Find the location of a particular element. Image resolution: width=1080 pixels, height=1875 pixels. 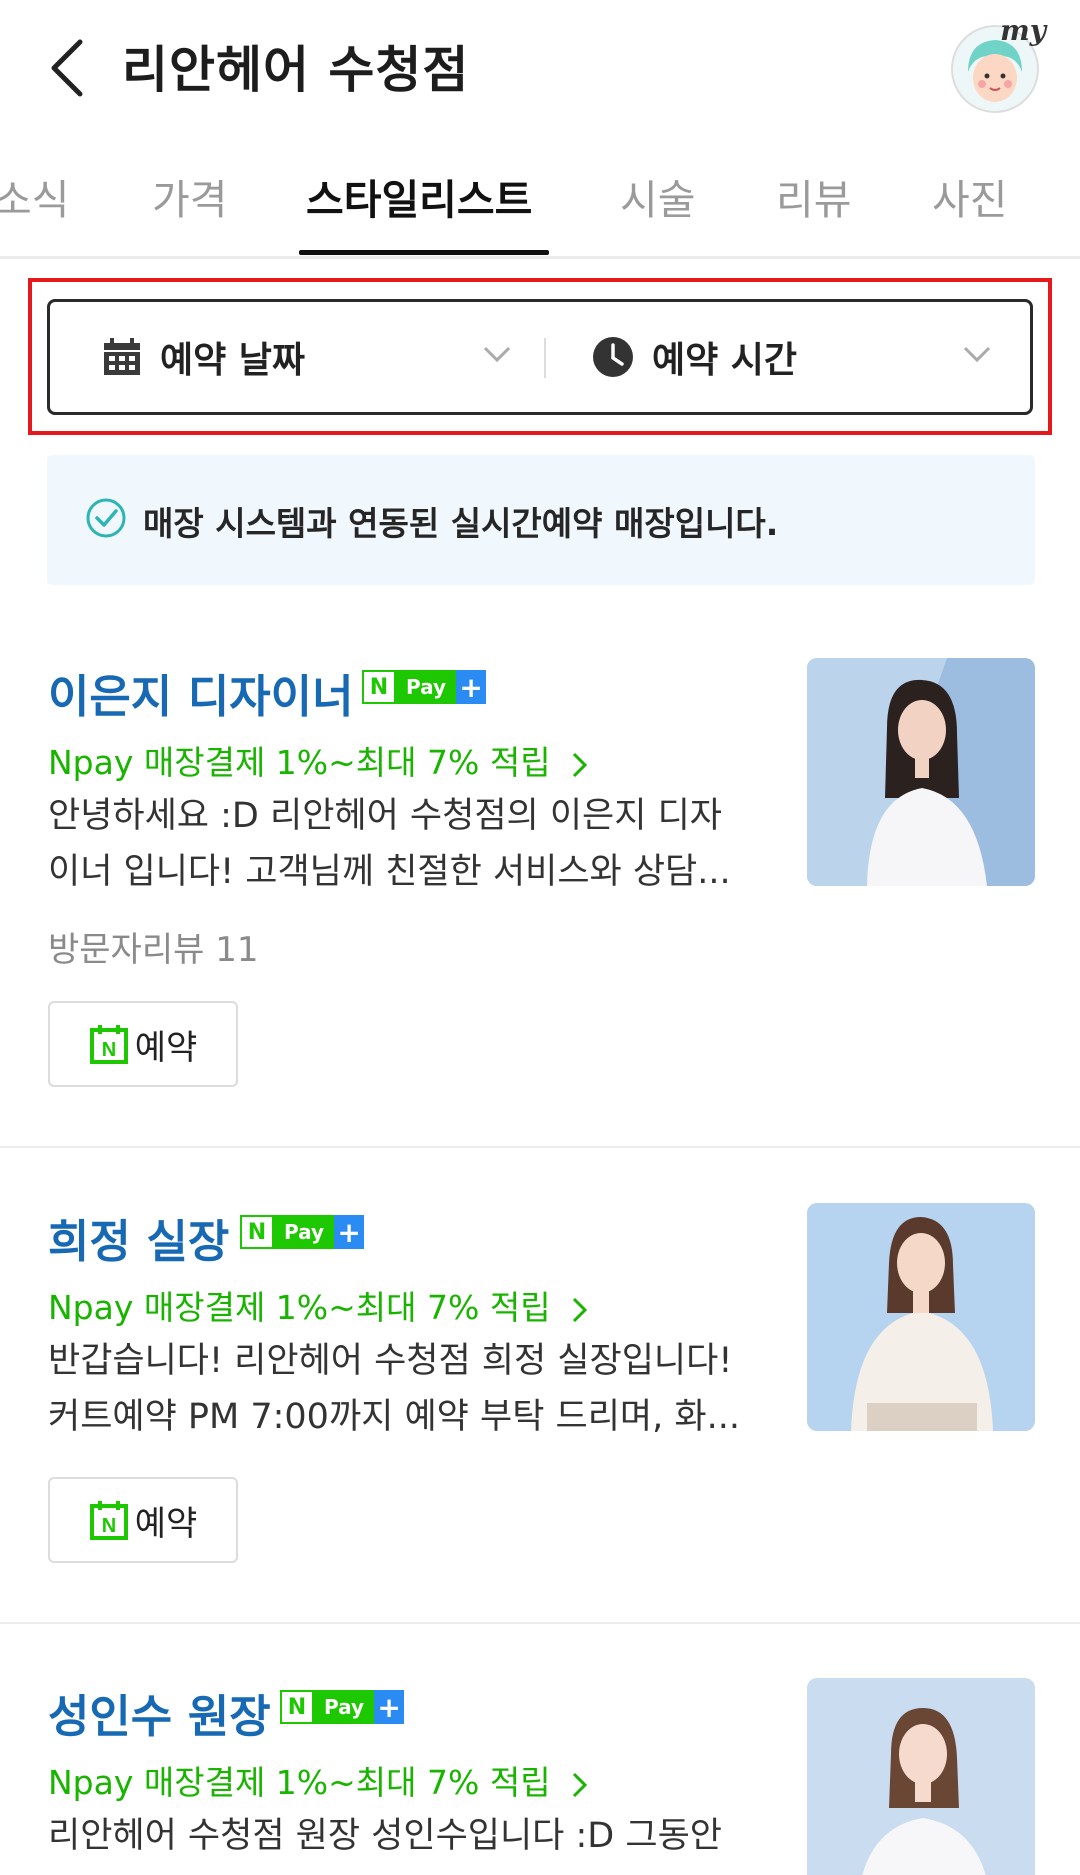

tab-treatment: 시술 is located at coordinates (657, 196).